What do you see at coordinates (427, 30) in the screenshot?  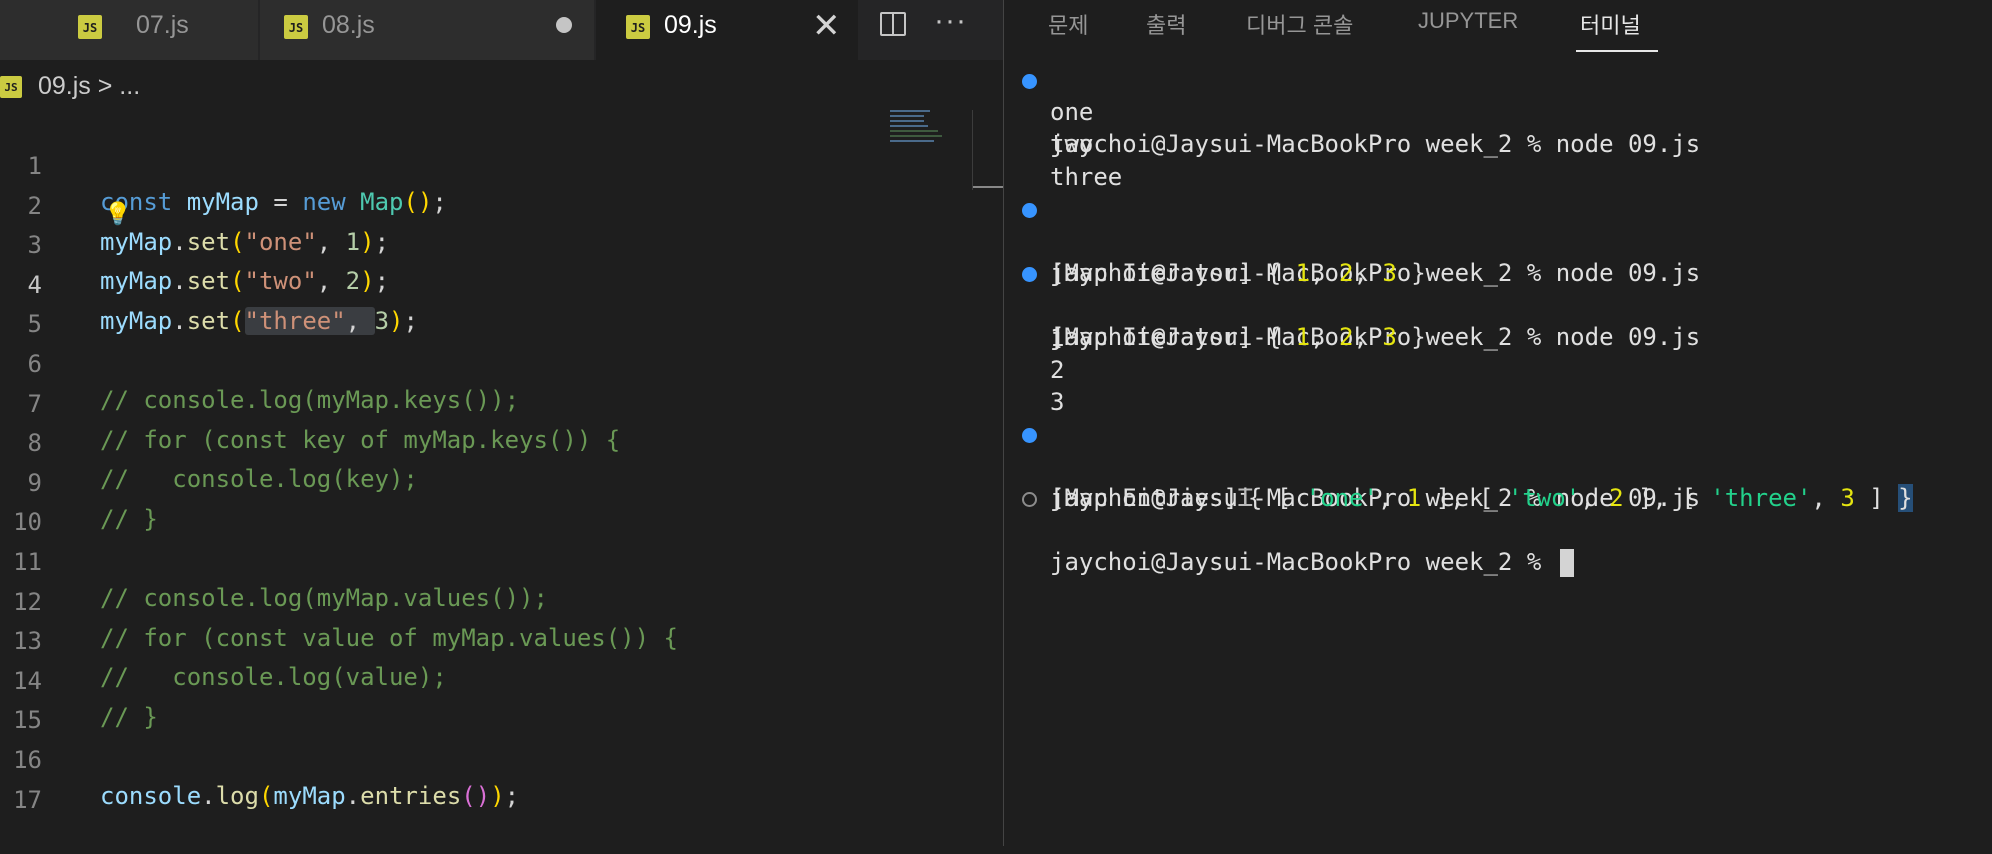 I see `tab-08-js: JS 08.js` at bounding box center [427, 30].